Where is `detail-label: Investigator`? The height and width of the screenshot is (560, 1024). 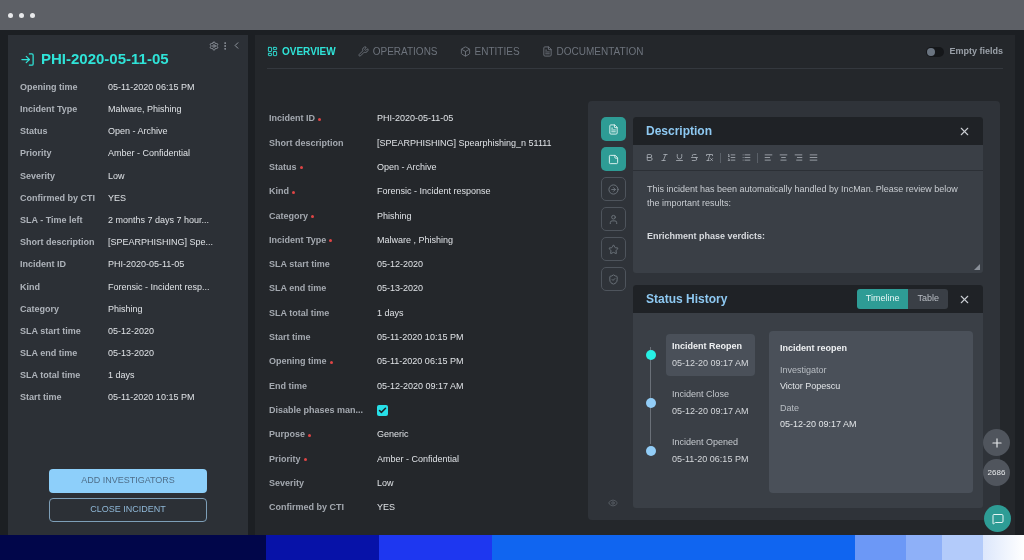 detail-label: Investigator is located at coordinates (804, 370).